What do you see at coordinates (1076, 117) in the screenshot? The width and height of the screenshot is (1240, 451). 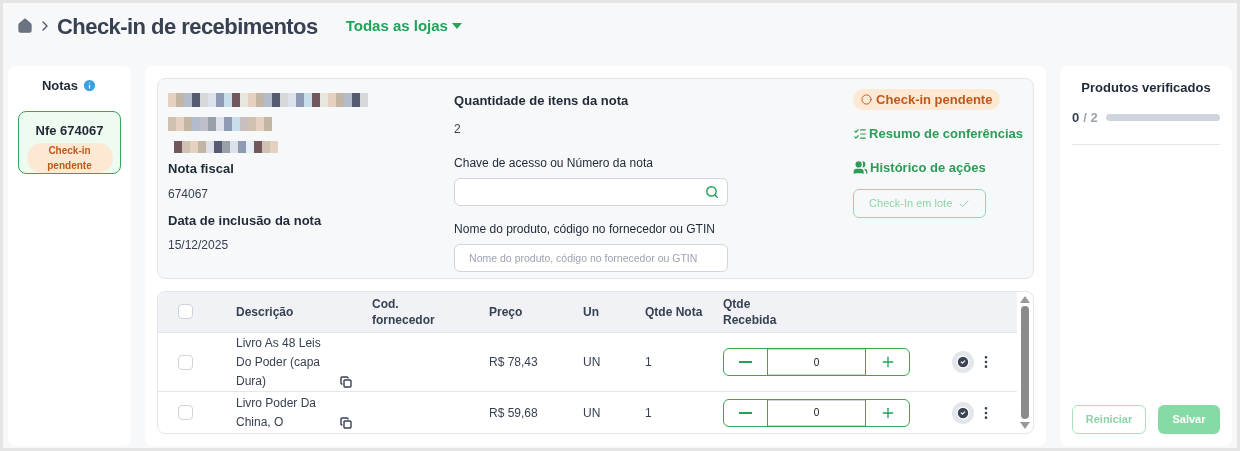 I see `verified-count: 0` at bounding box center [1076, 117].